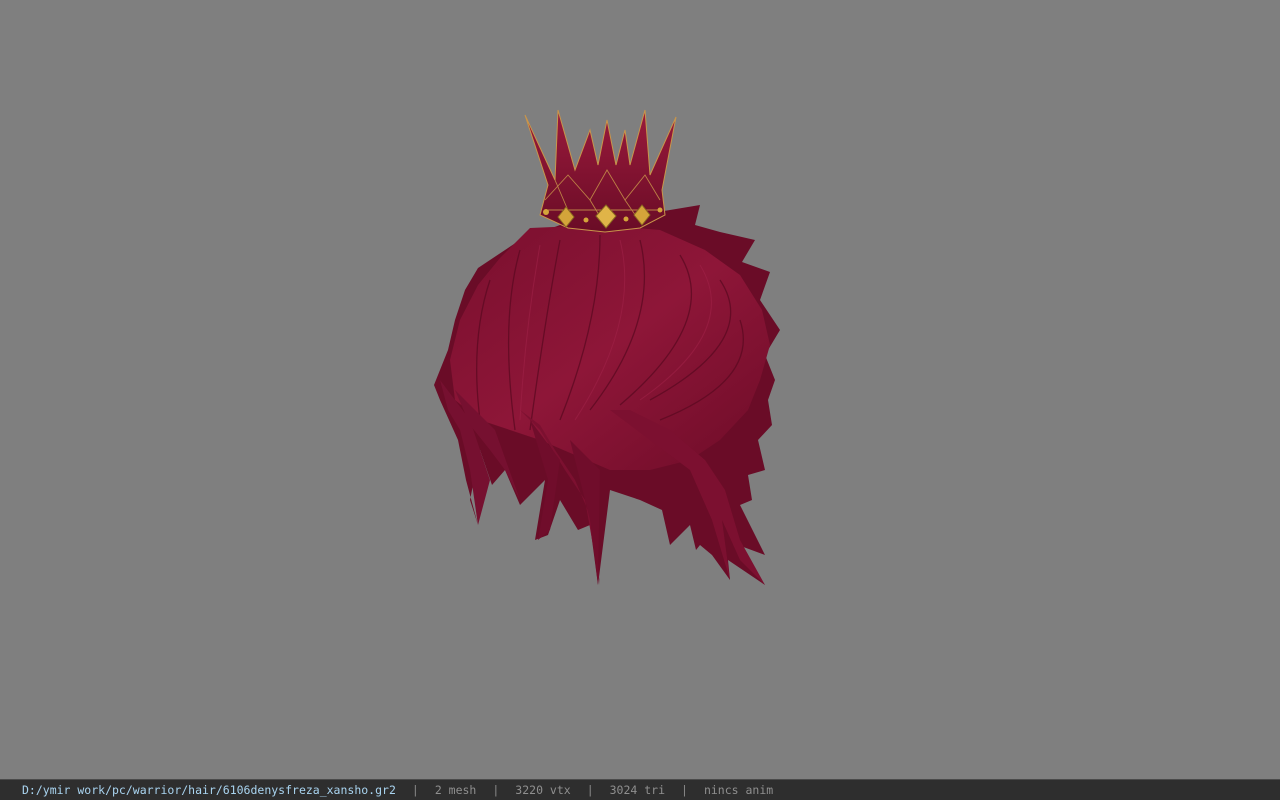  Describe the element at coordinates (607, 395) in the screenshot. I see `hair-mesh` at that location.